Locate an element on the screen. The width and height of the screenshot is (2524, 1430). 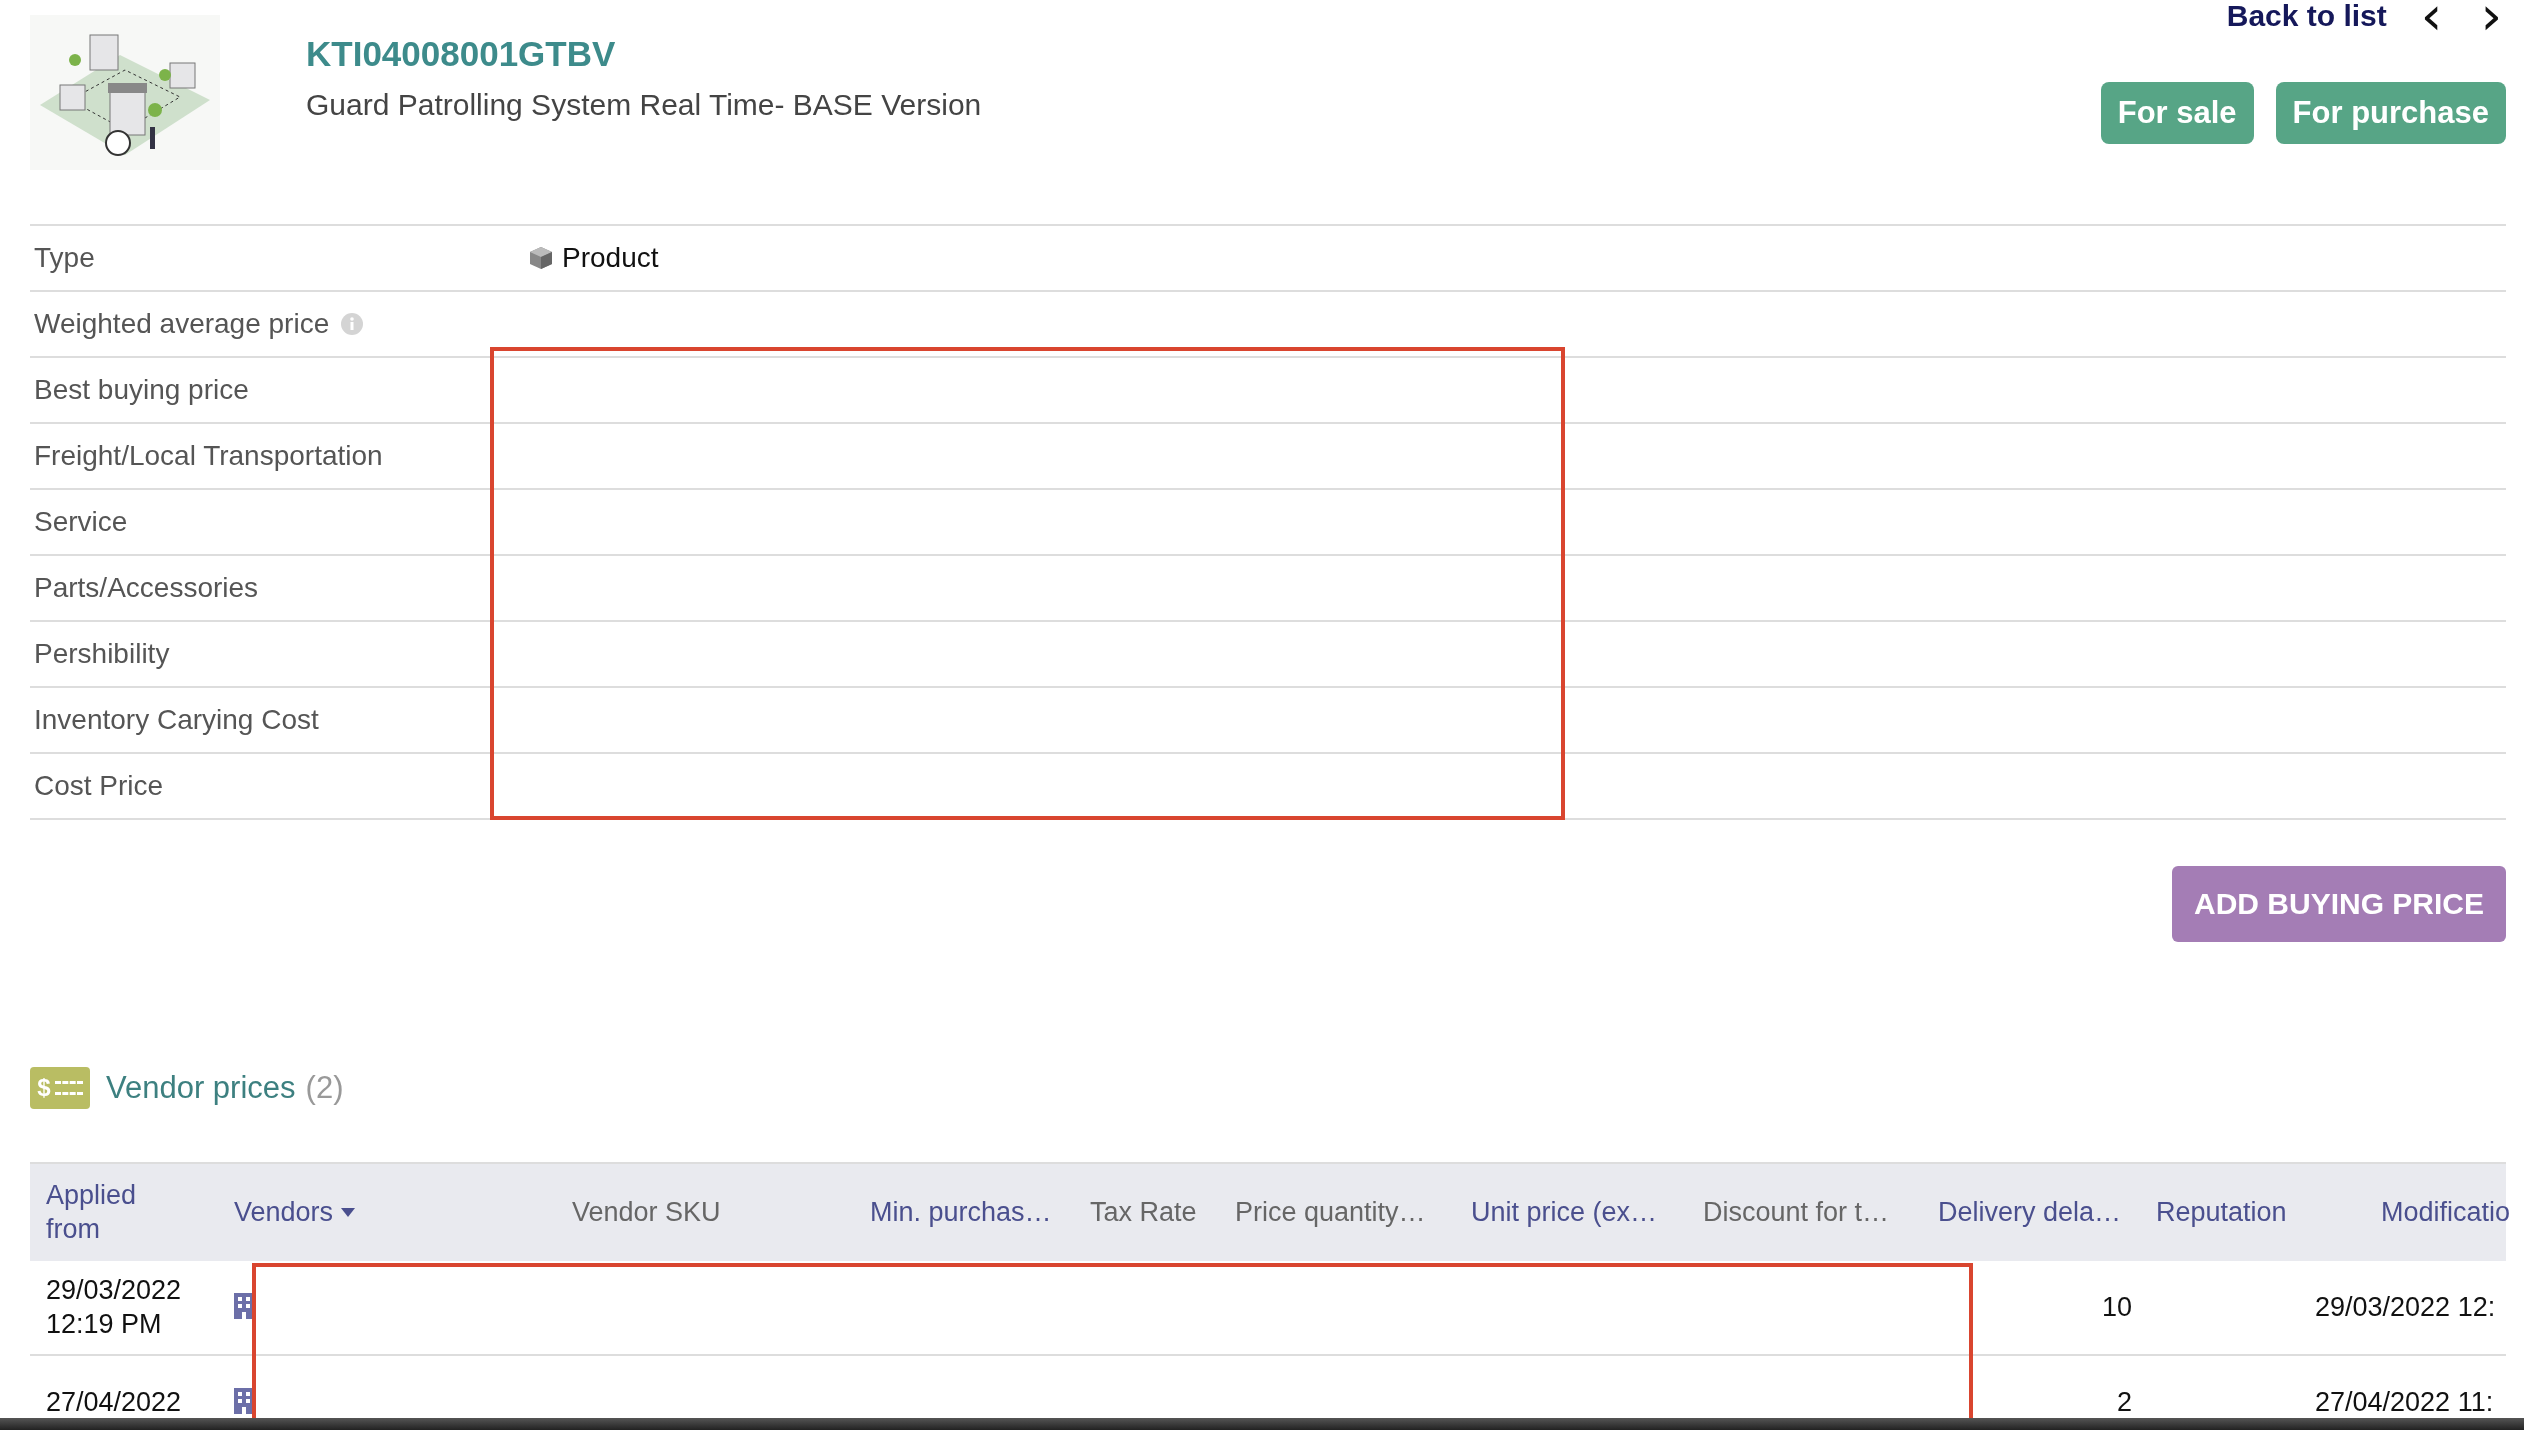
field-label: Cost Price is located at coordinates (99, 786).